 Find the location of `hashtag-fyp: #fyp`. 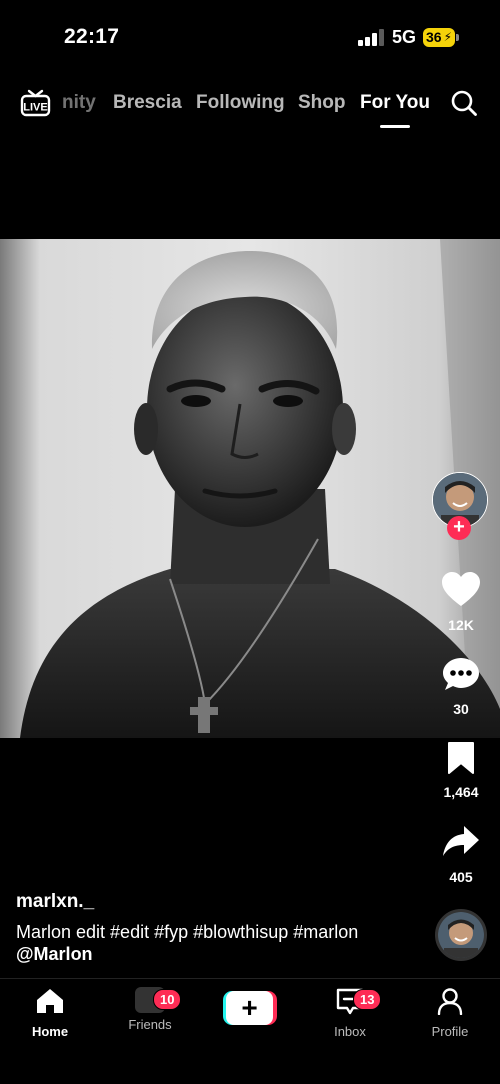

hashtag-fyp: #fyp is located at coordinates (171, 932).